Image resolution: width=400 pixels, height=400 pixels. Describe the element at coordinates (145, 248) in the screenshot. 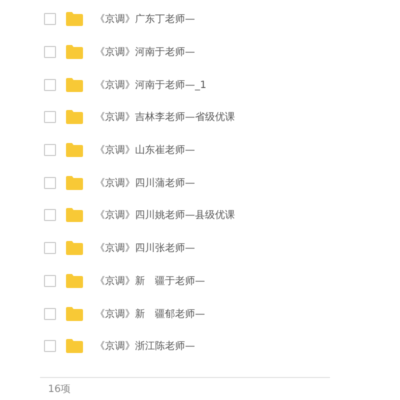

I see `file-name: 《京调》四川张老师—` at that location.